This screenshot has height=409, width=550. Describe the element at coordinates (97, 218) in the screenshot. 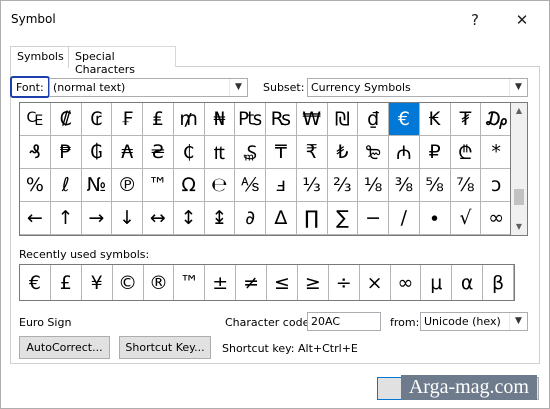

I see `symbol-cell: →` at that location.